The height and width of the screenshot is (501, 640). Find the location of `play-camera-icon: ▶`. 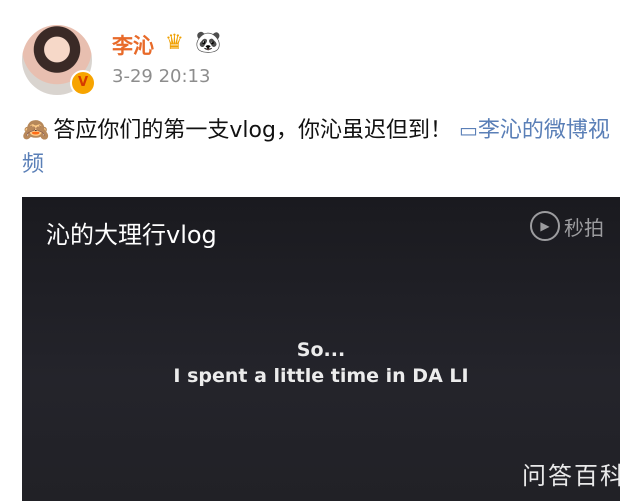

play-camera-icon: ▶ is located at coordinates (545, 226).